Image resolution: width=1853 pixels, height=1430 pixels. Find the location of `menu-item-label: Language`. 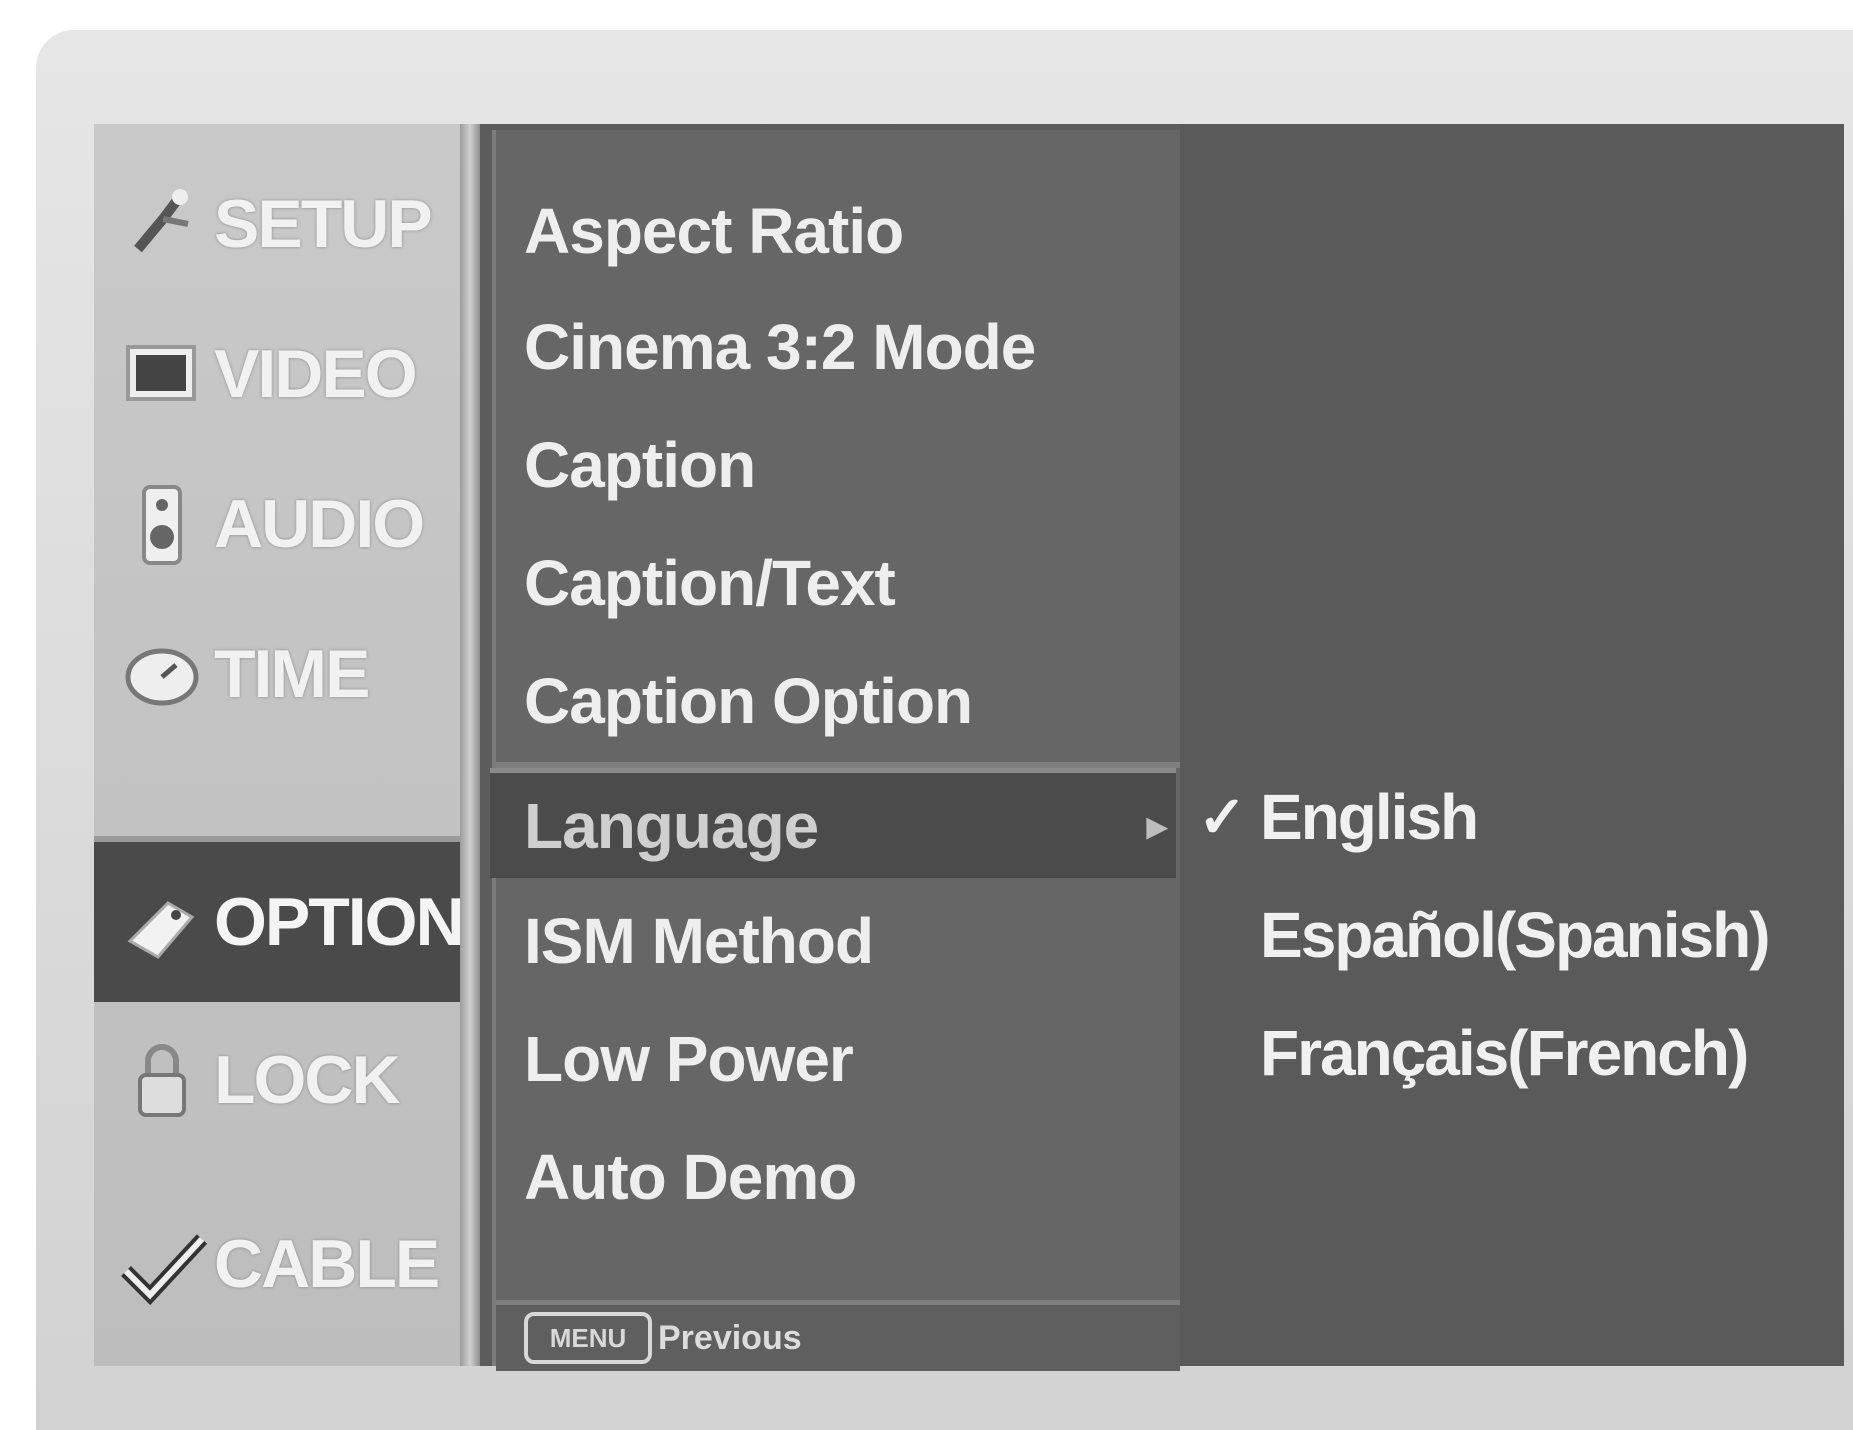

menu-item-label: Language is located at coordinates (671, 825).